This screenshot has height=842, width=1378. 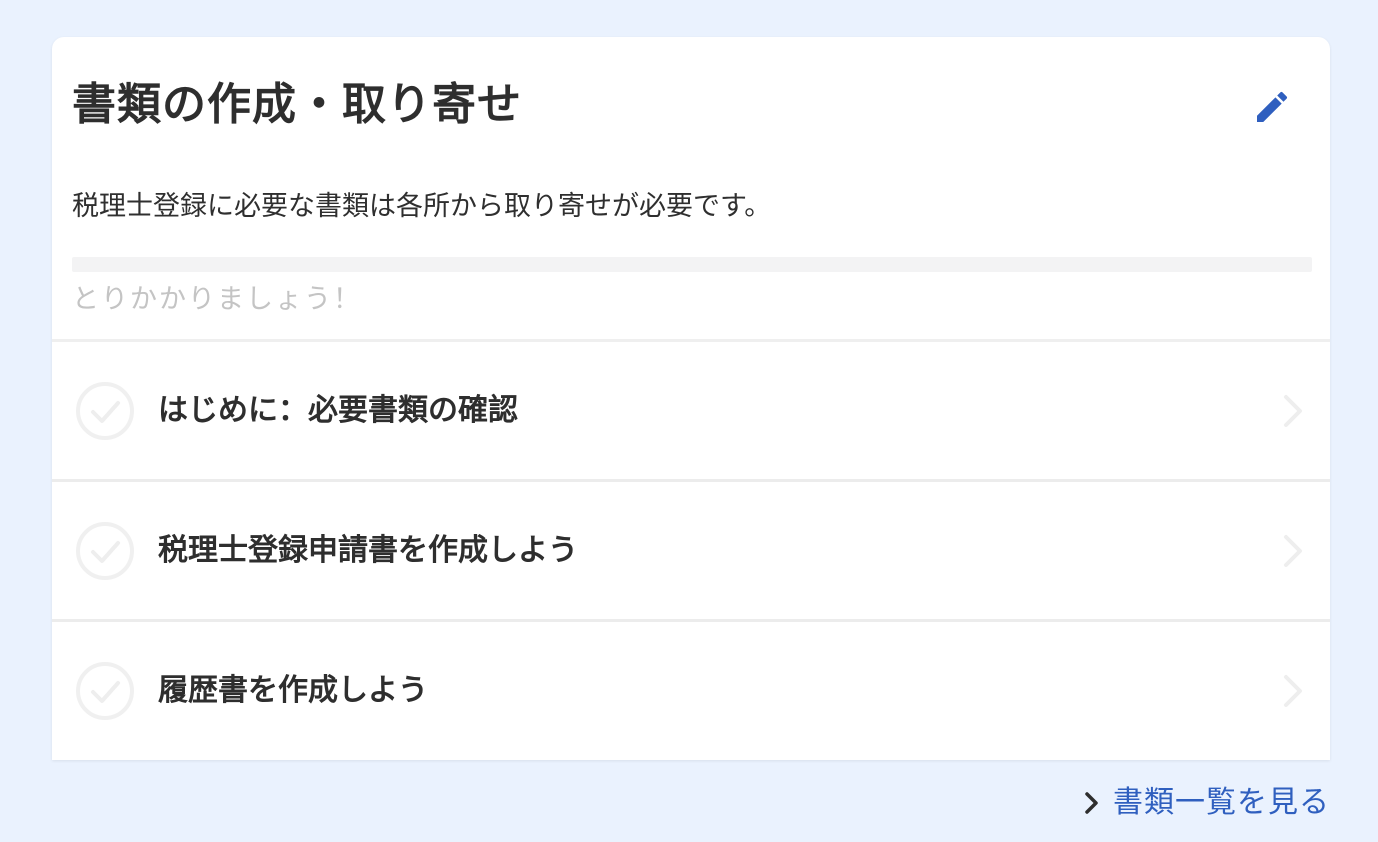 I want to click on card-title: 書類の作成・取り寄せ, so click(x=297, y=104).